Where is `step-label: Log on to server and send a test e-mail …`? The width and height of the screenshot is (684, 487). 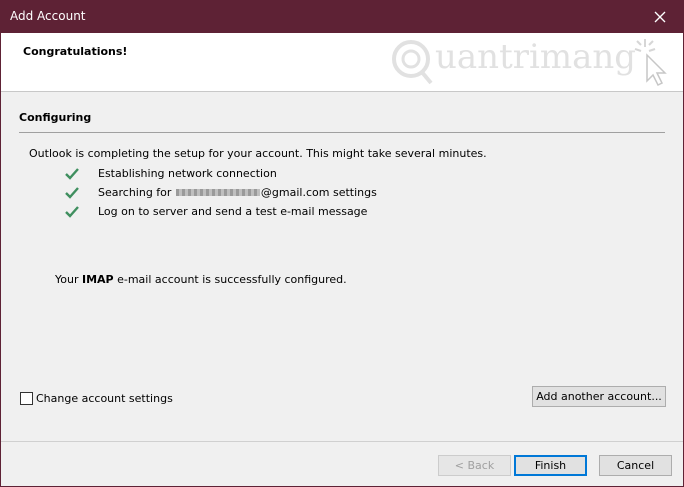
step-label: Log on to server and send a test e-mail … is located at coordinates (233, 211).